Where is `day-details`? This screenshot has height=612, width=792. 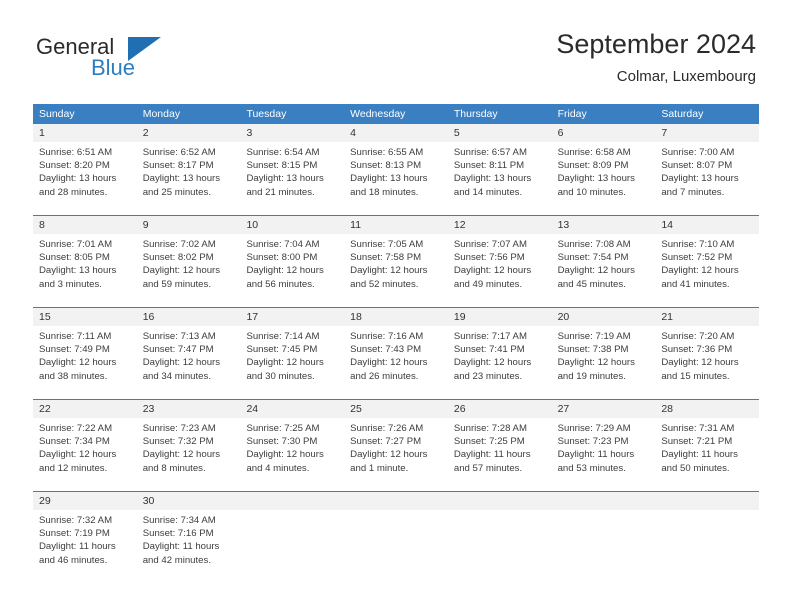 day-details is located at coordinates (500, 515).